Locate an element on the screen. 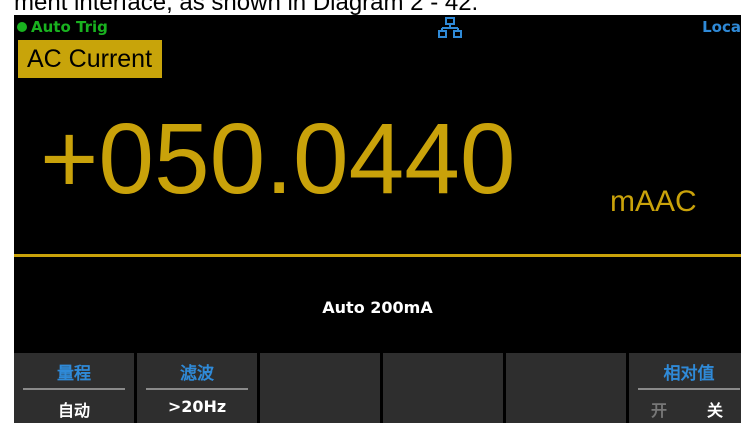  softkey-filter: 滤波 >20Hz is located at coordinates (197, 388).